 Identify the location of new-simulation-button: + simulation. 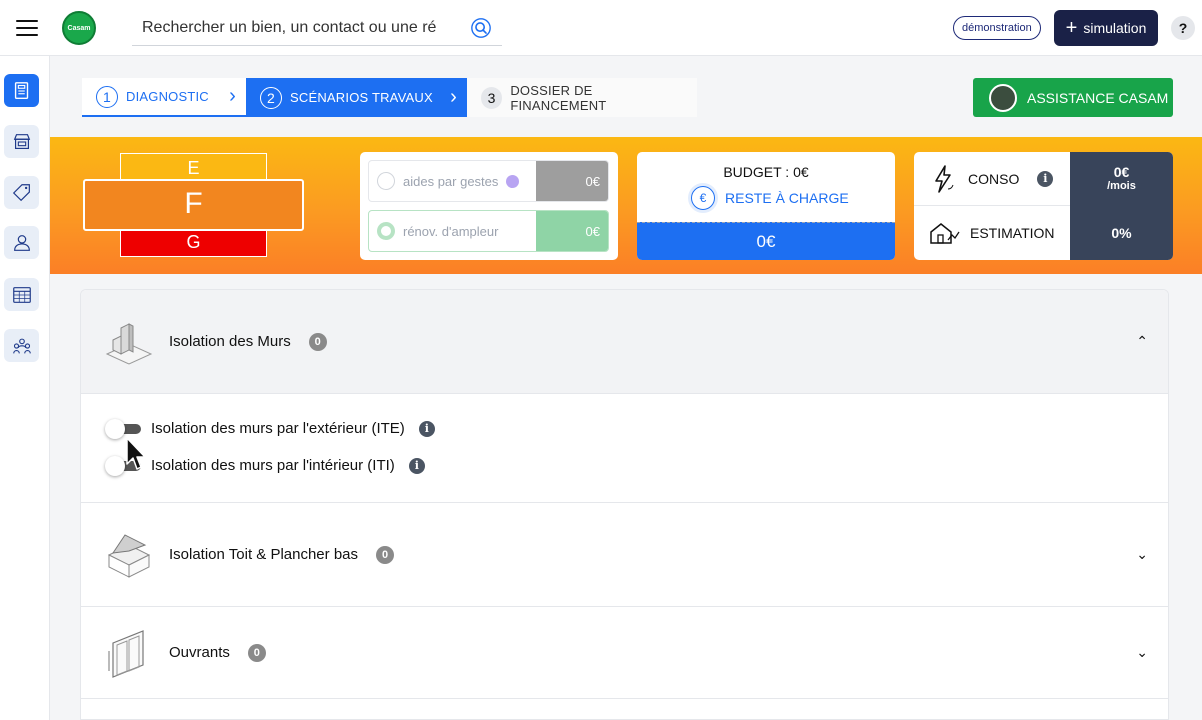
(1106, 28).